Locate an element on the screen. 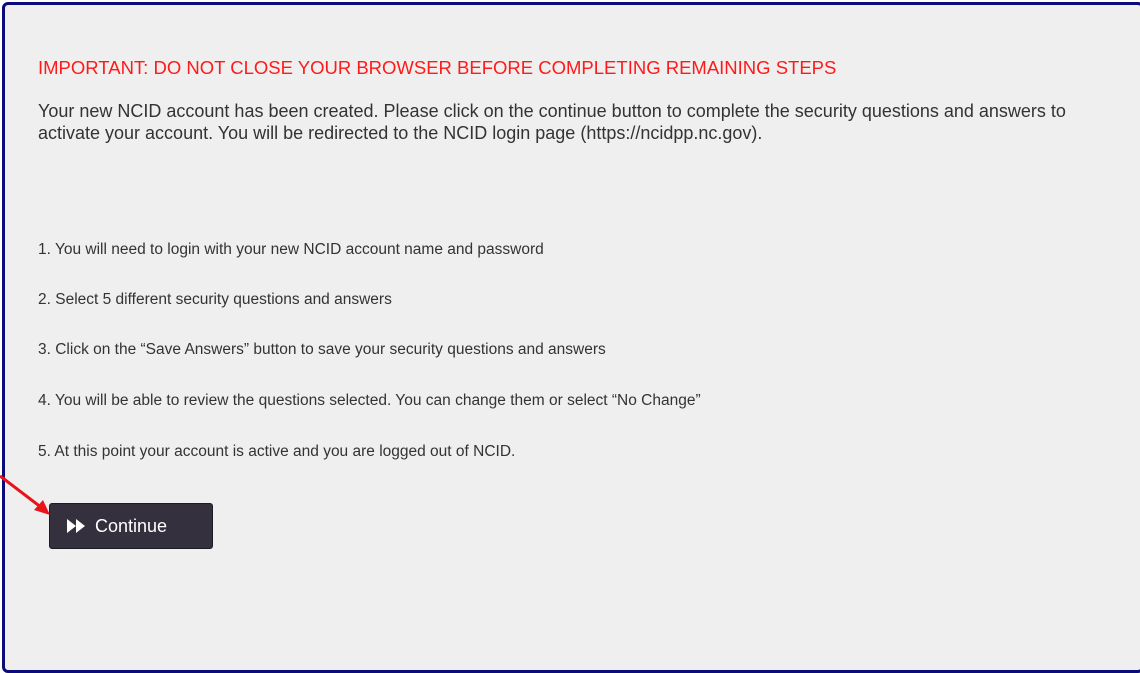 The width and height of the screenshot is (1140, 673). continue-button-label: Continue is located at coordinates (131, 525).